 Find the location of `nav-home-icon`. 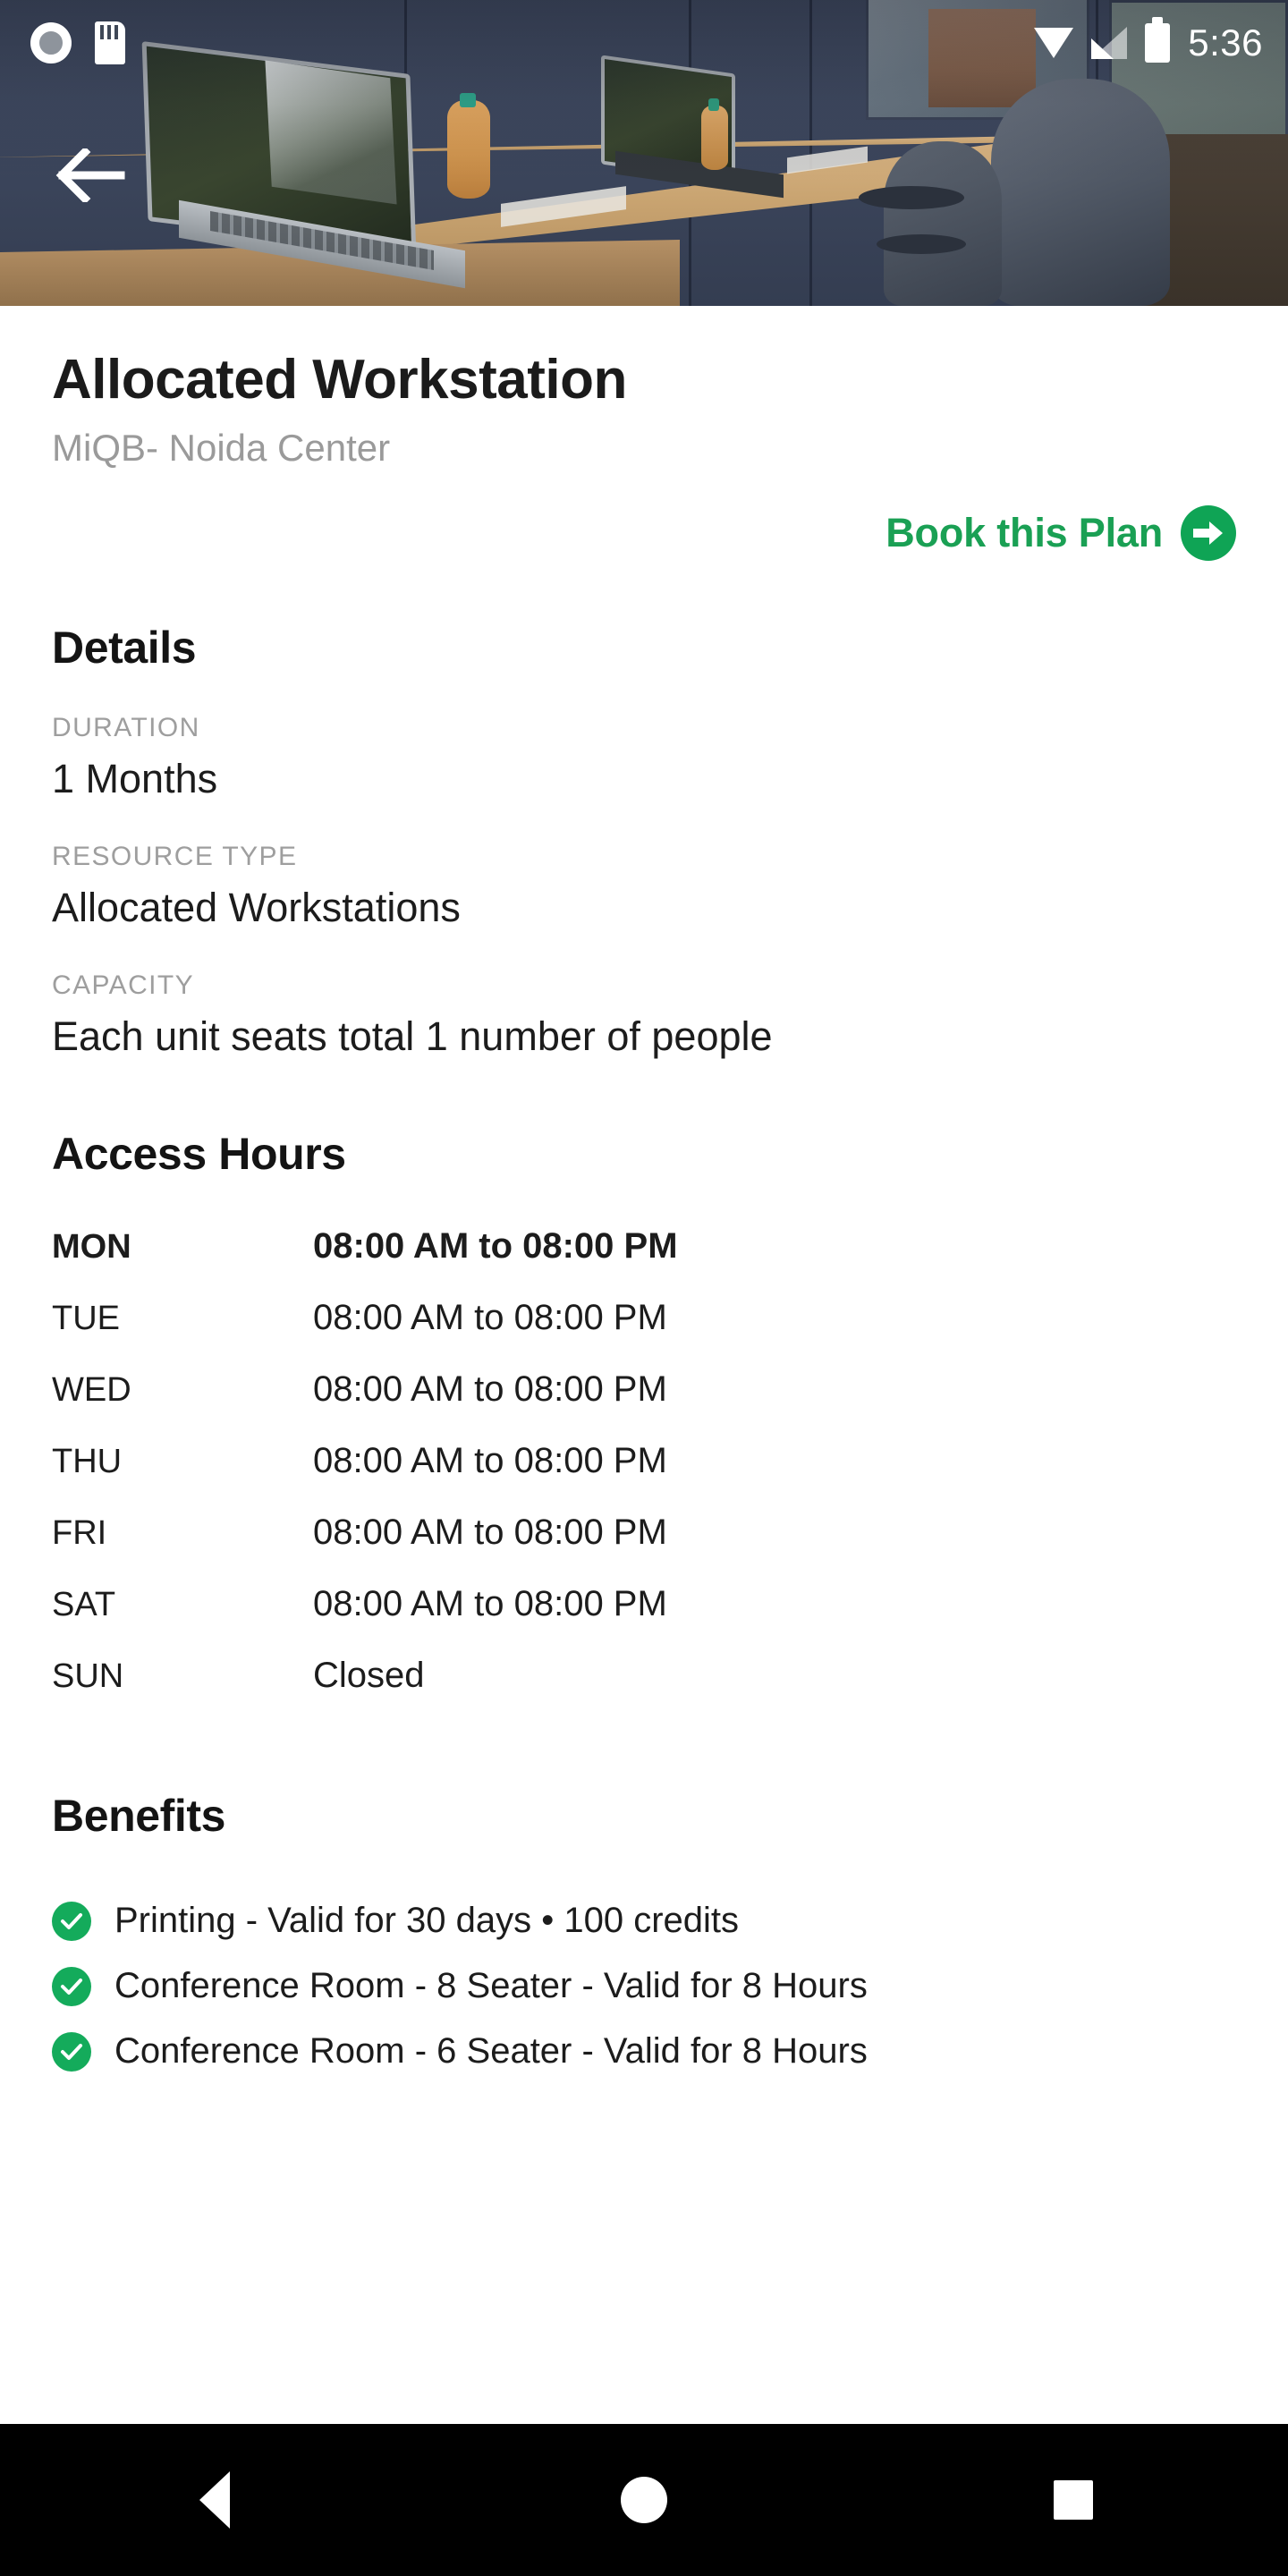

nav-home-icon is located at coordinates (644, 2500).